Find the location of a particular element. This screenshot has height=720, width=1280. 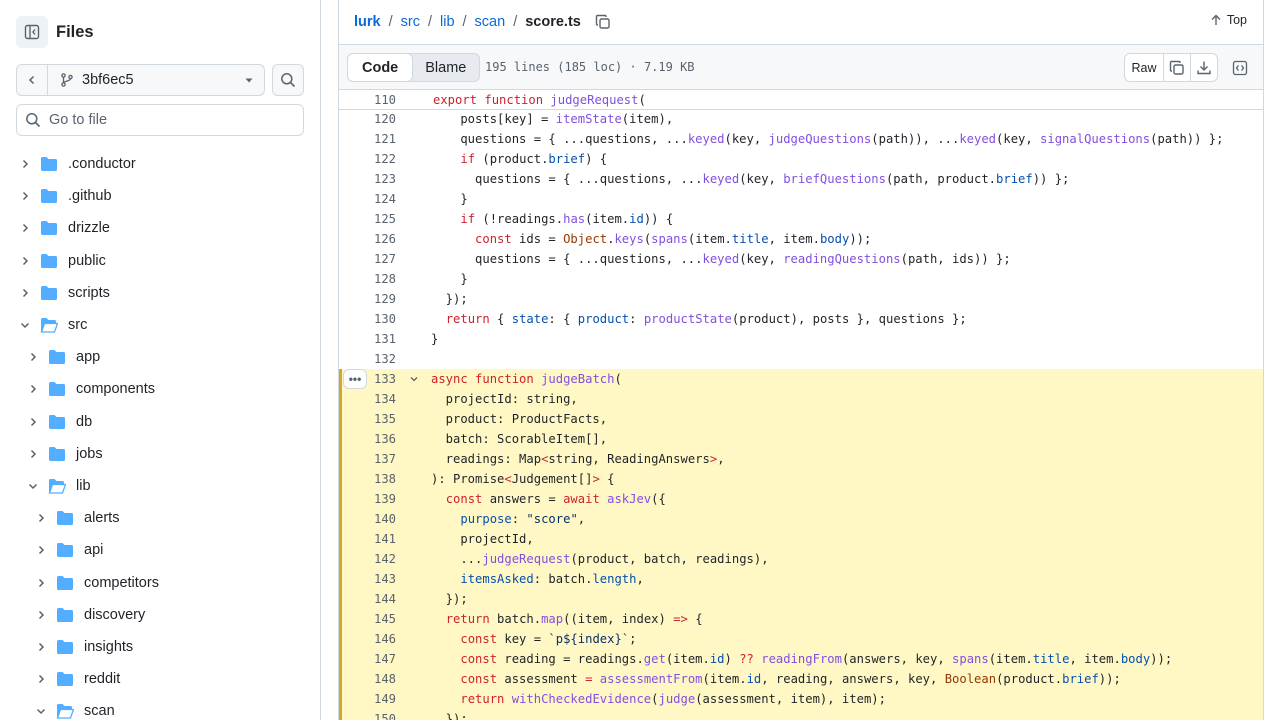

tab-code: Code is located at coordinates (380, 67).